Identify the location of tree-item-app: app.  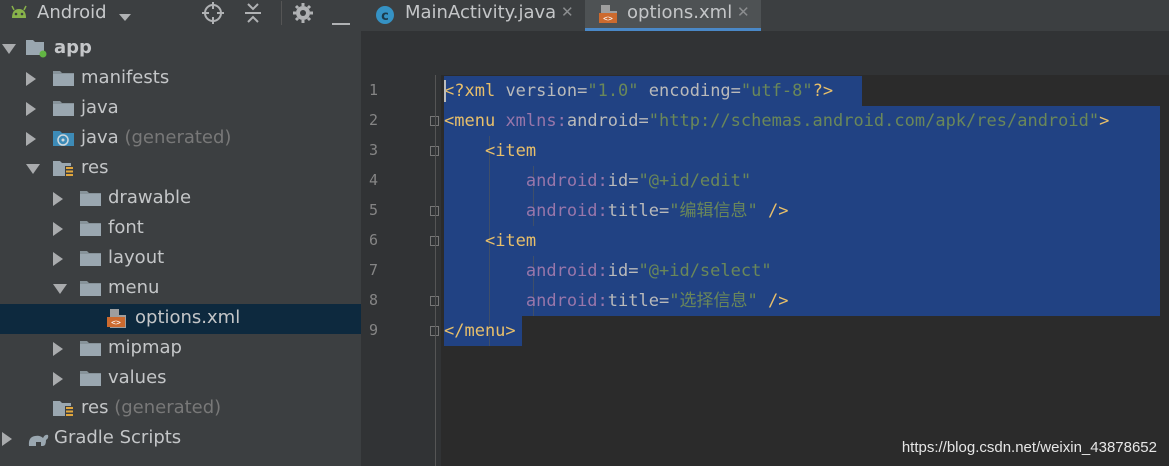
(180, 49).